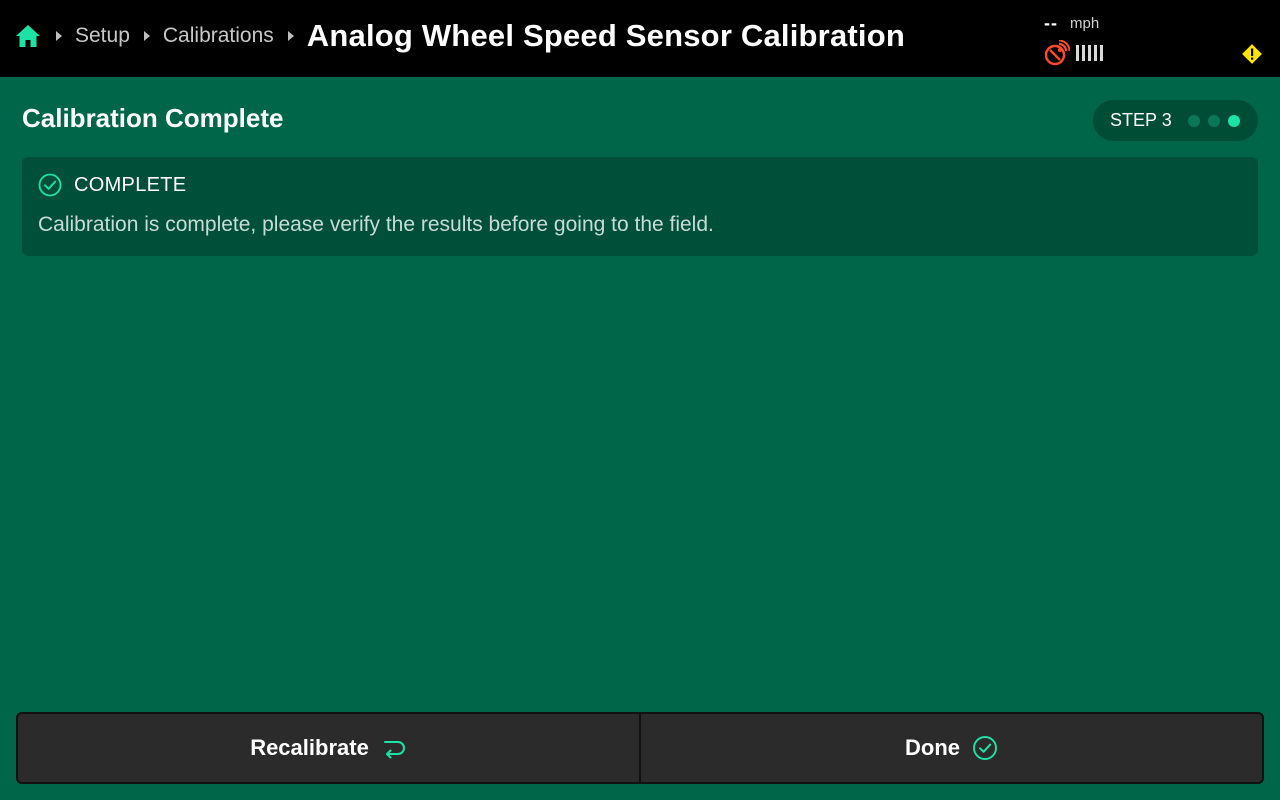 The height and width of the screenshot is (800, 1280). I want to click on step-label: STEP 3, so click(1141, 120).